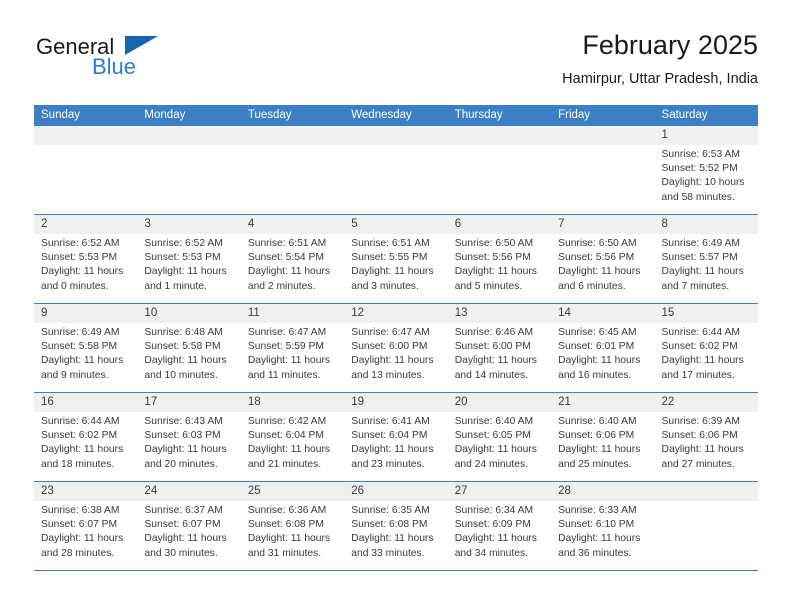 The width and height of the screenshot is (792, 612). What do you see at coordinates (491, 553) in the screenshot?
I see `day-info-daylight-line2: and 34 minutes.` at bounding box center [491, 553].